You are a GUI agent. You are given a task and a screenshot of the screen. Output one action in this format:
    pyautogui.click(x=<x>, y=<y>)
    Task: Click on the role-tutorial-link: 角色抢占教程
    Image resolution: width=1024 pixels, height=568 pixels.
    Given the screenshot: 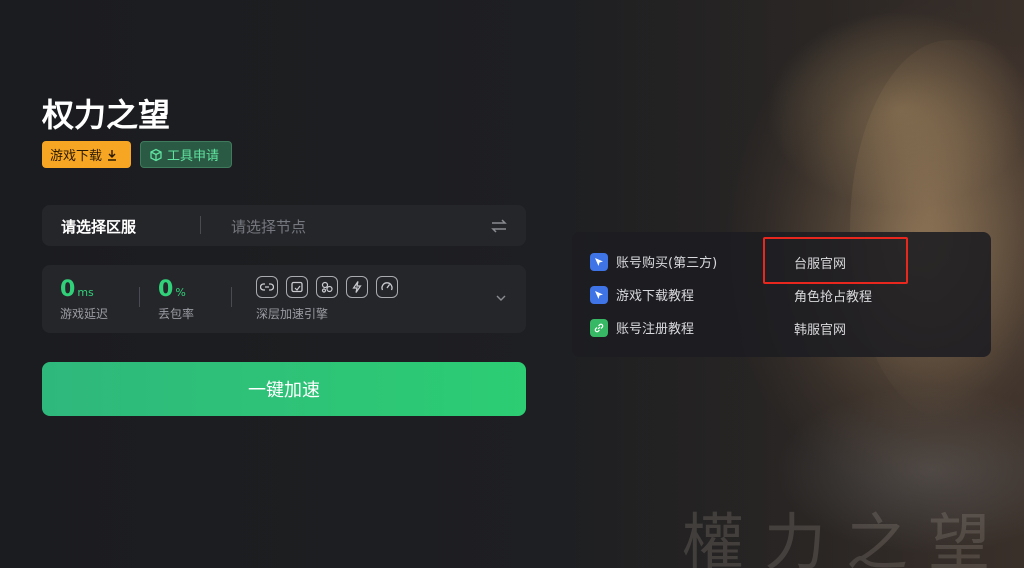 What is the action you would take?
    pyautogui.click(x=833, y=295)
    